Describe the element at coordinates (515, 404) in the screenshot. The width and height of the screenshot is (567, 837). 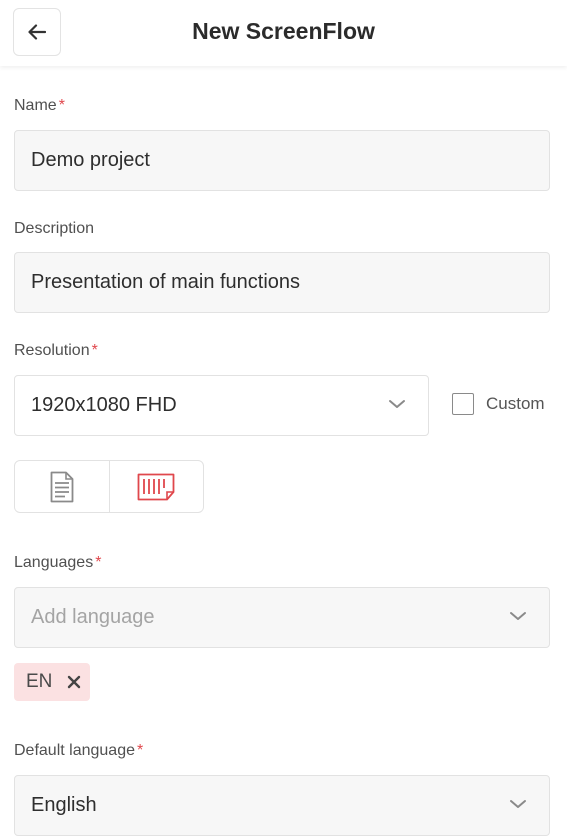
I see `custom-resolution-label: Custom` at that location.